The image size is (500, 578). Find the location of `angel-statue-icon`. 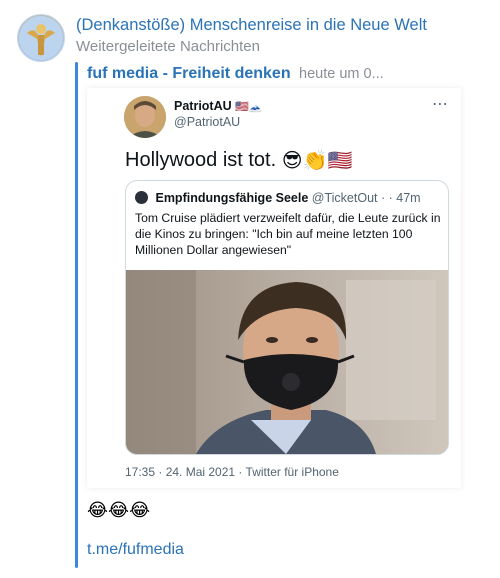

angel-statue-icon is located at coordinates (41, 38).